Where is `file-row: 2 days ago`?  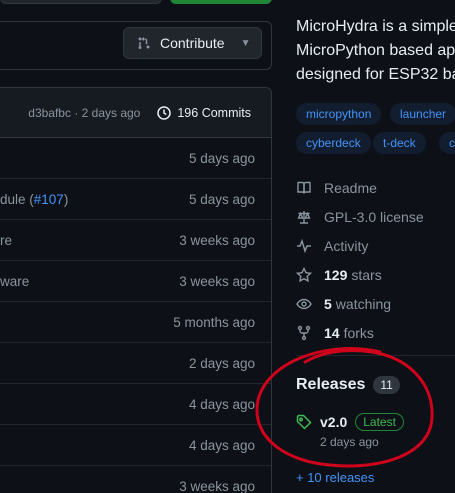 file-row: 2 days ago is located at coordinates (135, 363).